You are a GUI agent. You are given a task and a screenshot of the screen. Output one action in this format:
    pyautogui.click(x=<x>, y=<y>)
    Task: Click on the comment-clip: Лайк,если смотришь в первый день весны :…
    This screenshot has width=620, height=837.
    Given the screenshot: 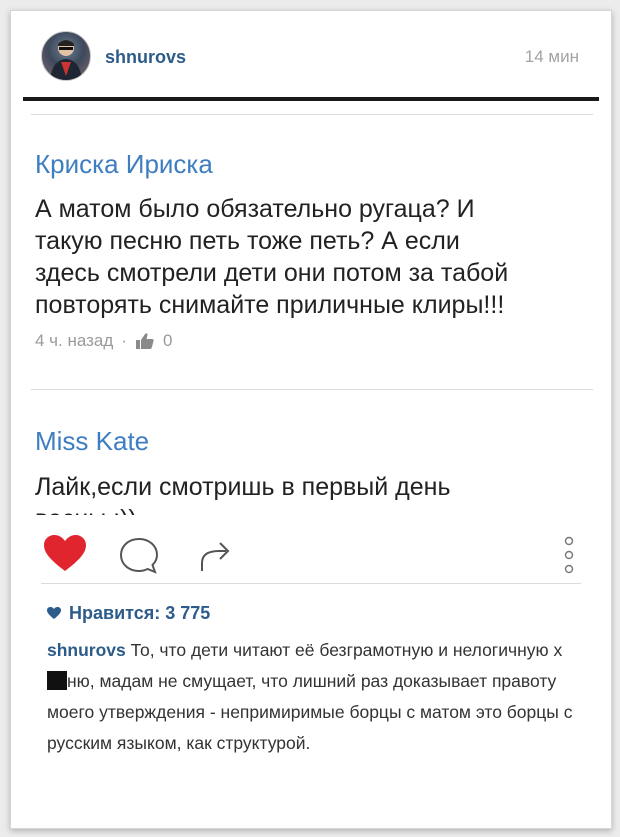 What is the action you would take?
    pyautogui.click(x=311, y=473)
    